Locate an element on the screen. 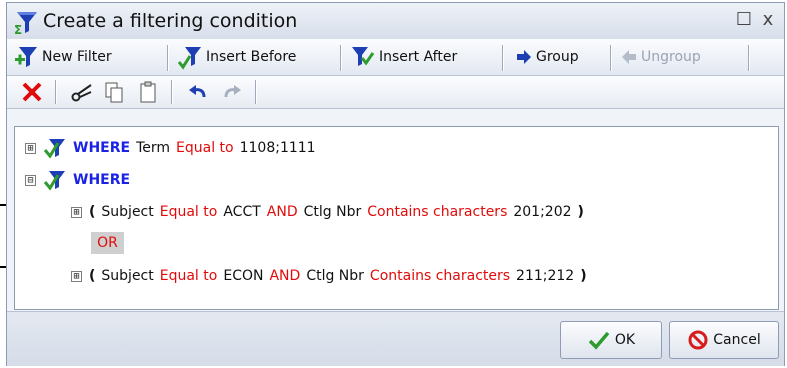 This screenshot has width=787, height=368. copy-button is located at coordinates (114, 92).